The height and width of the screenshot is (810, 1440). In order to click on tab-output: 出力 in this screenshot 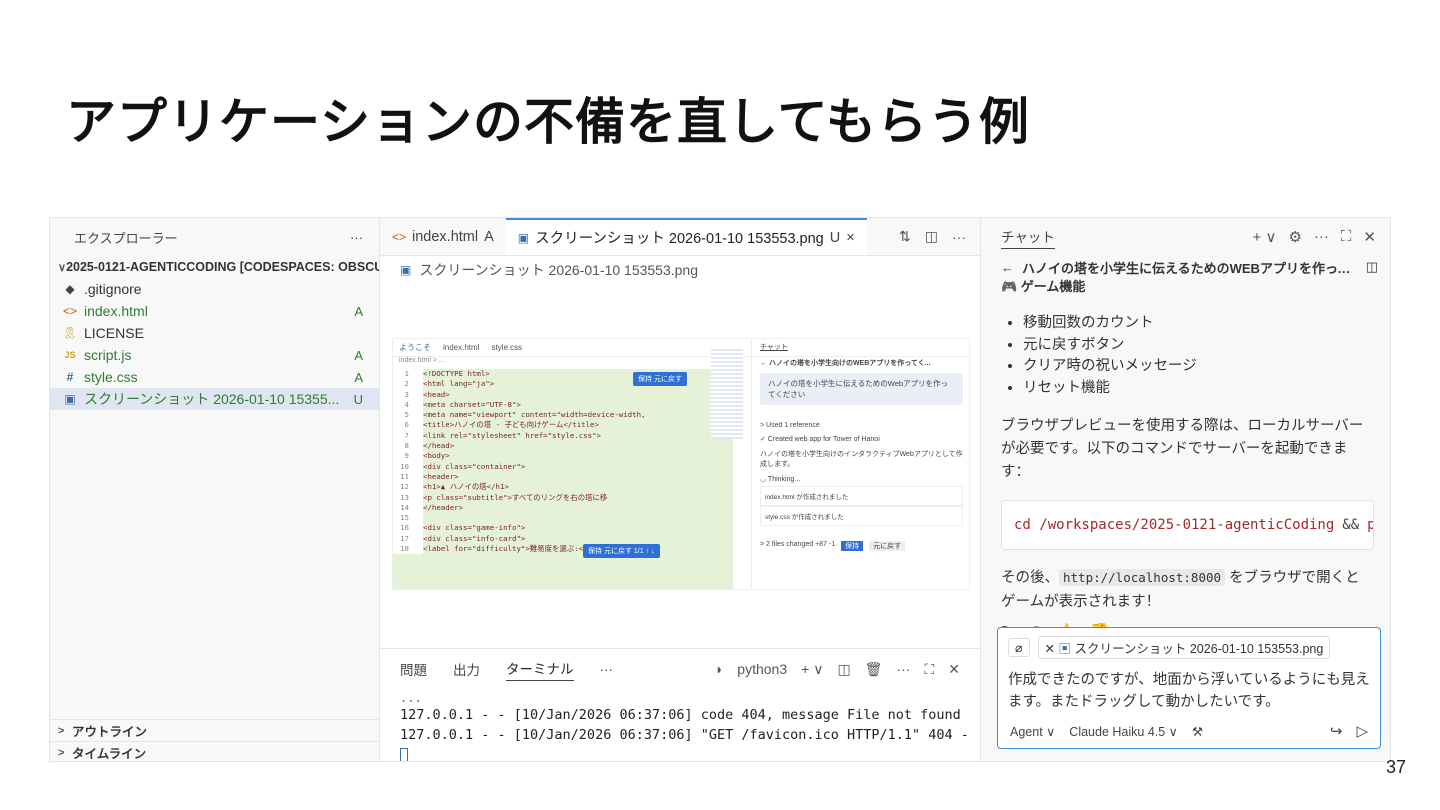, I will do `click(466, 669)`.